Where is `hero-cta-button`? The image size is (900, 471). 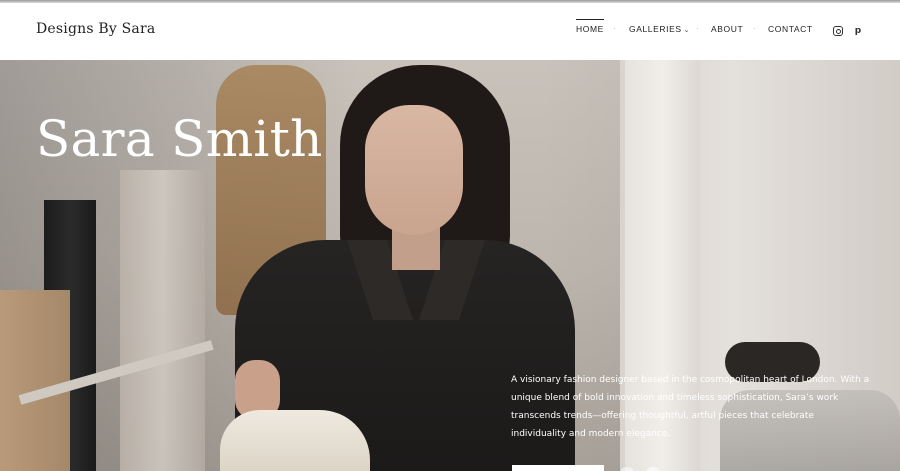 hero-cta-button is located at coordinates (558, 468).